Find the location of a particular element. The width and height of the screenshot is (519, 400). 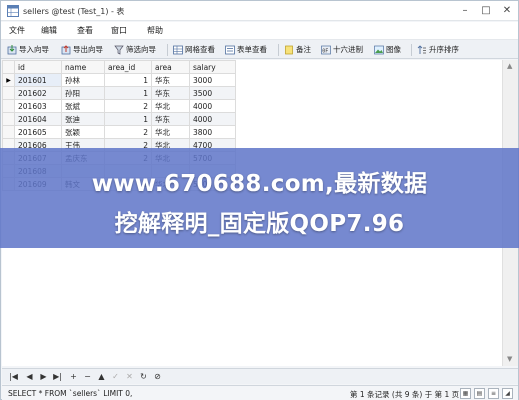

menu-file: 文件 is located at coordinates (17, 30).